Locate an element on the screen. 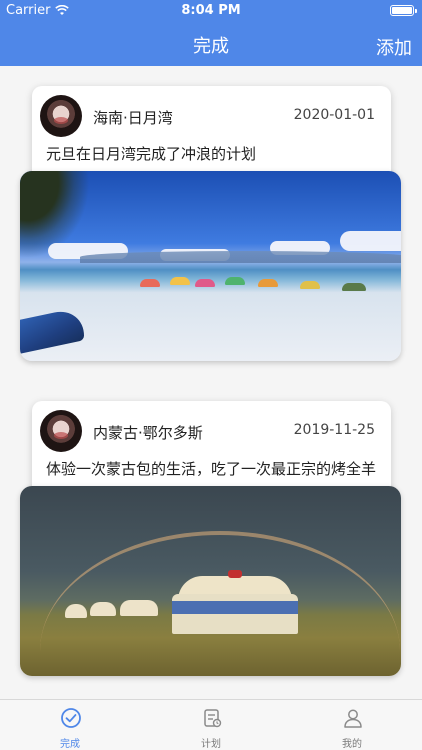 The image size is (422, 750). tab-completed: 完成 is located at coordinates (70, 725).